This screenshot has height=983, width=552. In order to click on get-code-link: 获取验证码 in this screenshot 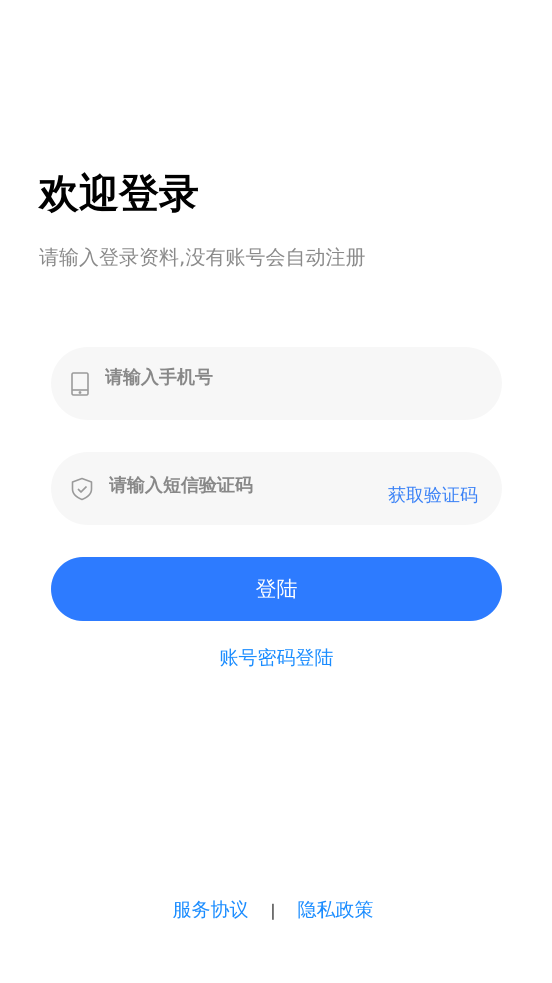, I will do `click(433, 494)`.